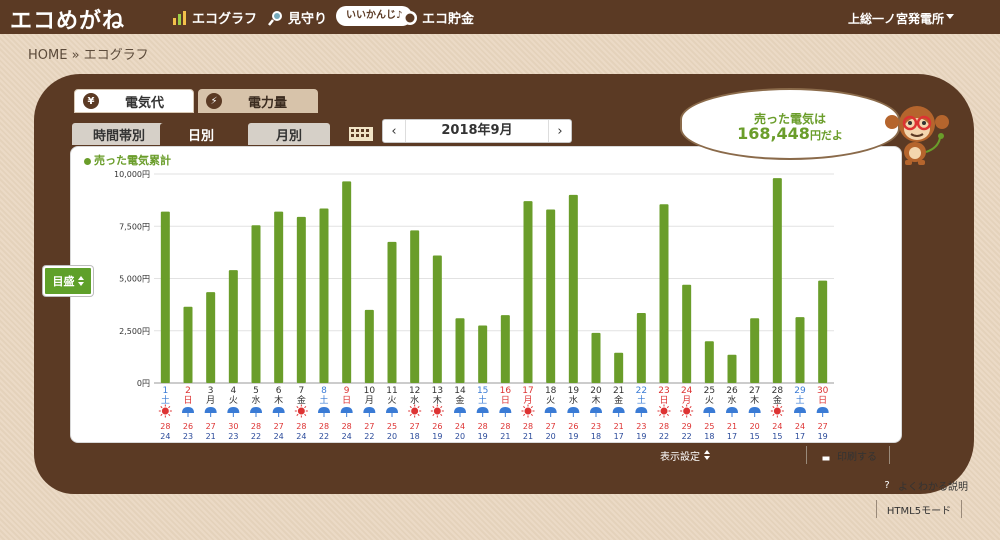 The height and width of the screenshot is (540, 1000). I want to click on high-temp-label: 30, so click(233, 426).